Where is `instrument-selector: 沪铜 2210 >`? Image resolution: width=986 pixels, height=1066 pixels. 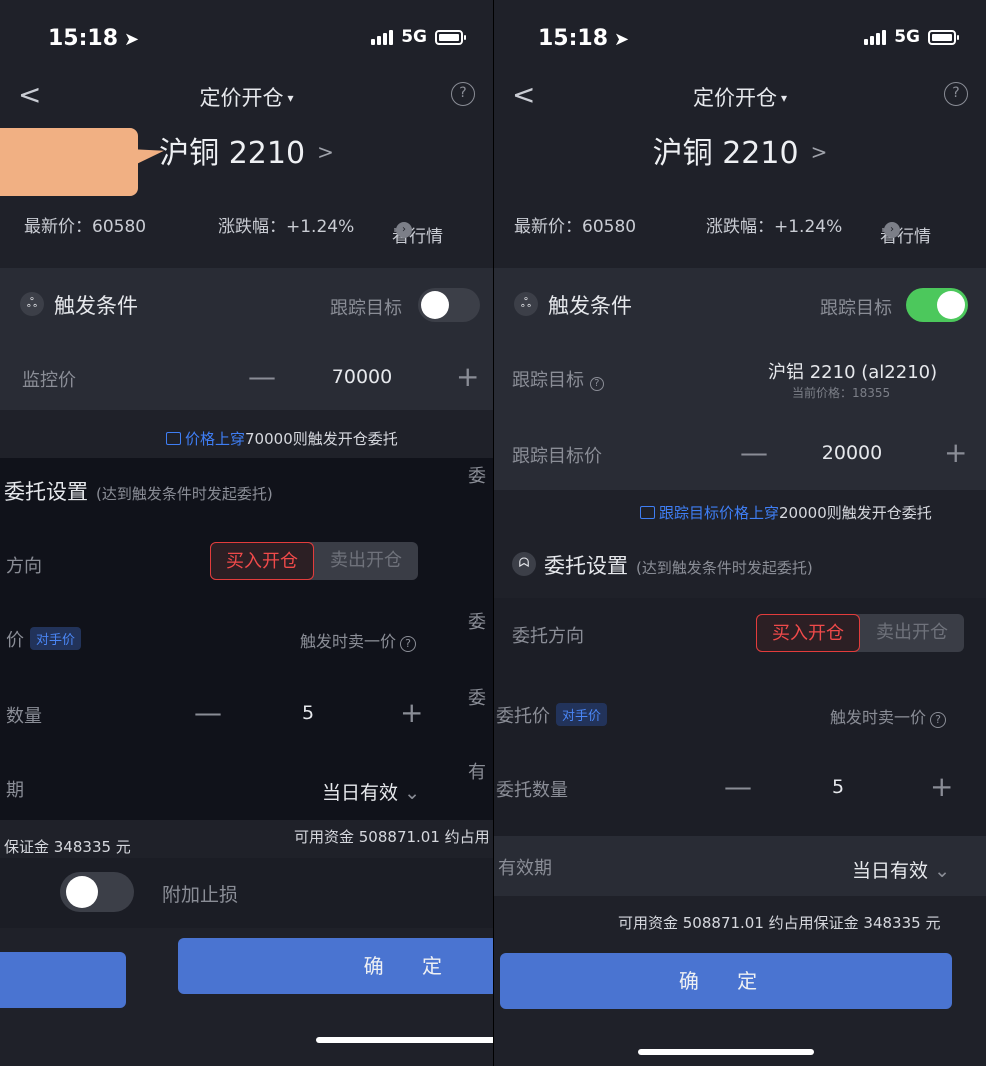 instrument-selector: 沪铜 2210 > is located at coordinates (740, 150).